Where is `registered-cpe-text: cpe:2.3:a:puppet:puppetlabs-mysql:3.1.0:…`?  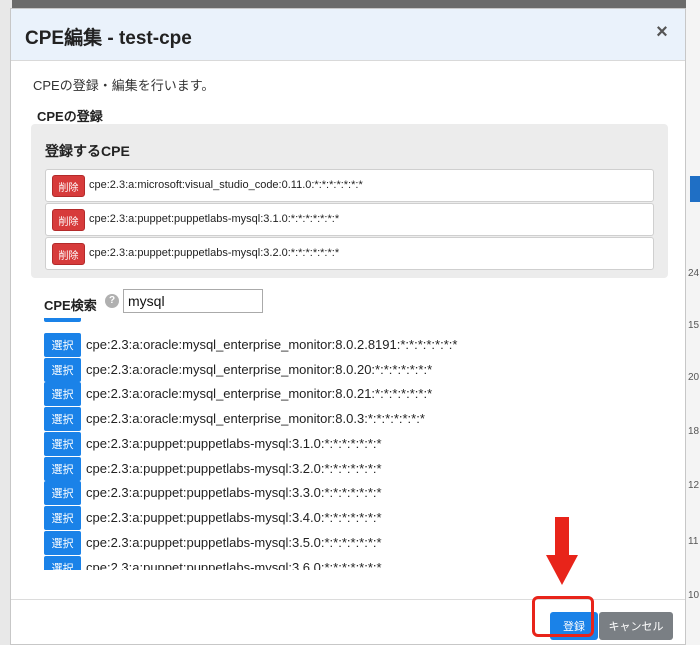 registered-cpe-text: cpe:2.3:a:puppet:puppetlabs-mysql:3.1.0:… is located at coordinates (214, 219).